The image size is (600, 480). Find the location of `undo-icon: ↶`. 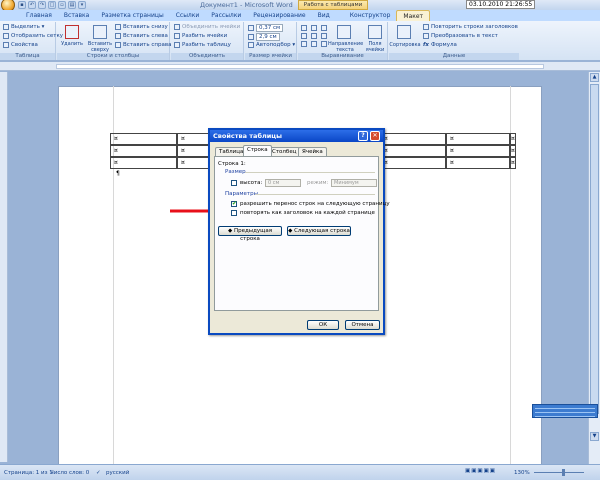

undo-icon: ↶ is located at coordinates (32, 5).